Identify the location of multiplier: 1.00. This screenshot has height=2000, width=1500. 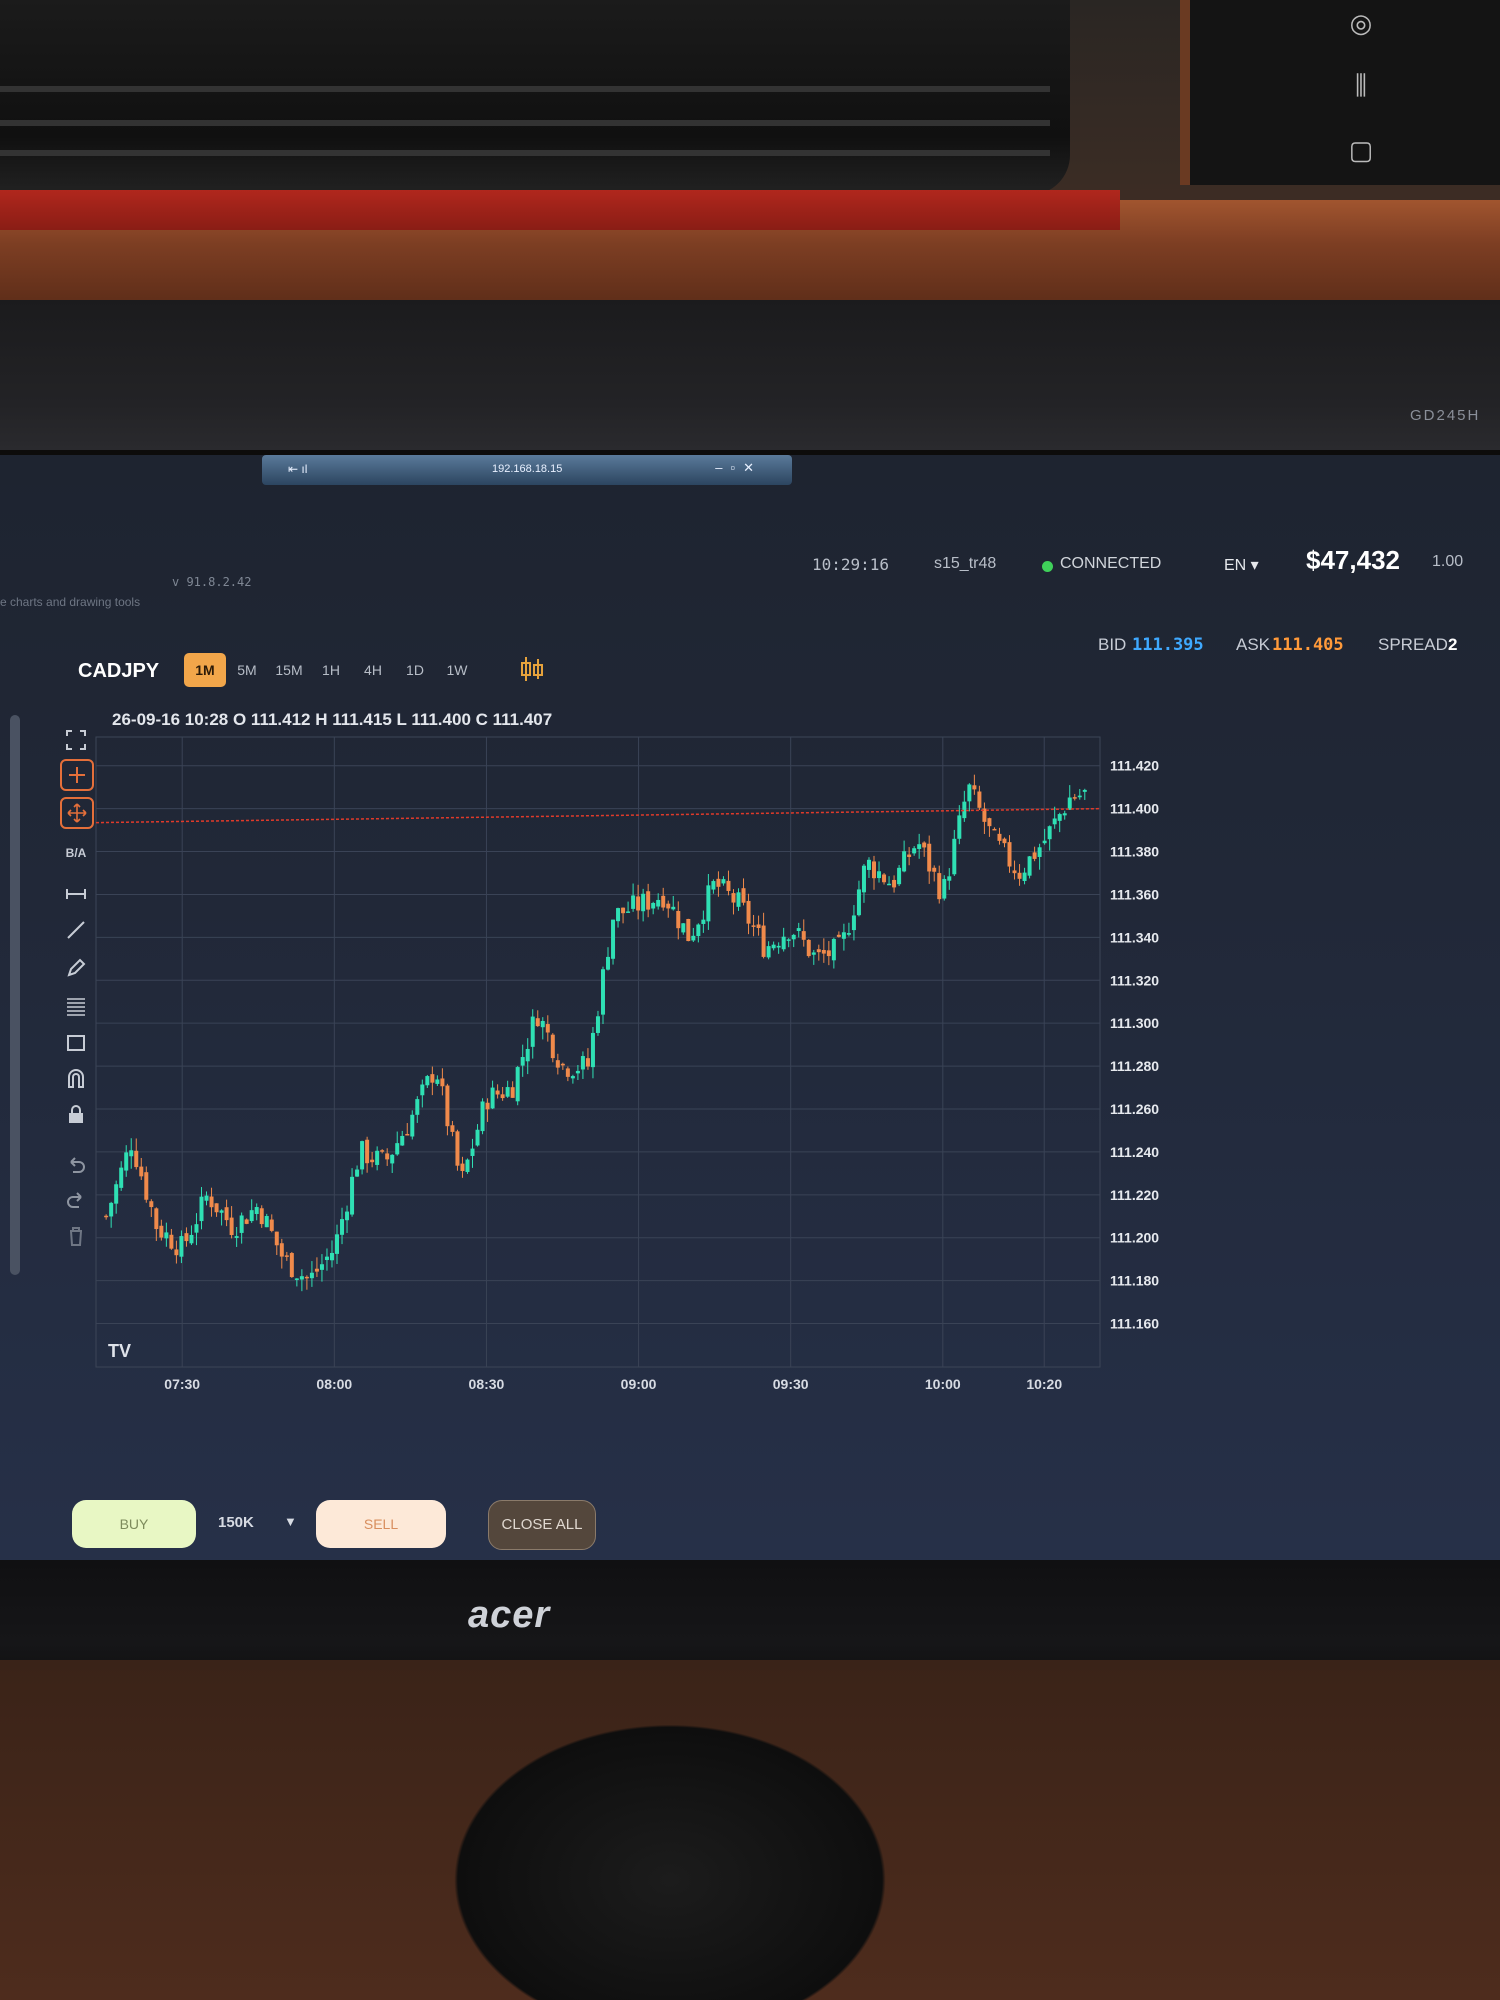
(1448, 561).